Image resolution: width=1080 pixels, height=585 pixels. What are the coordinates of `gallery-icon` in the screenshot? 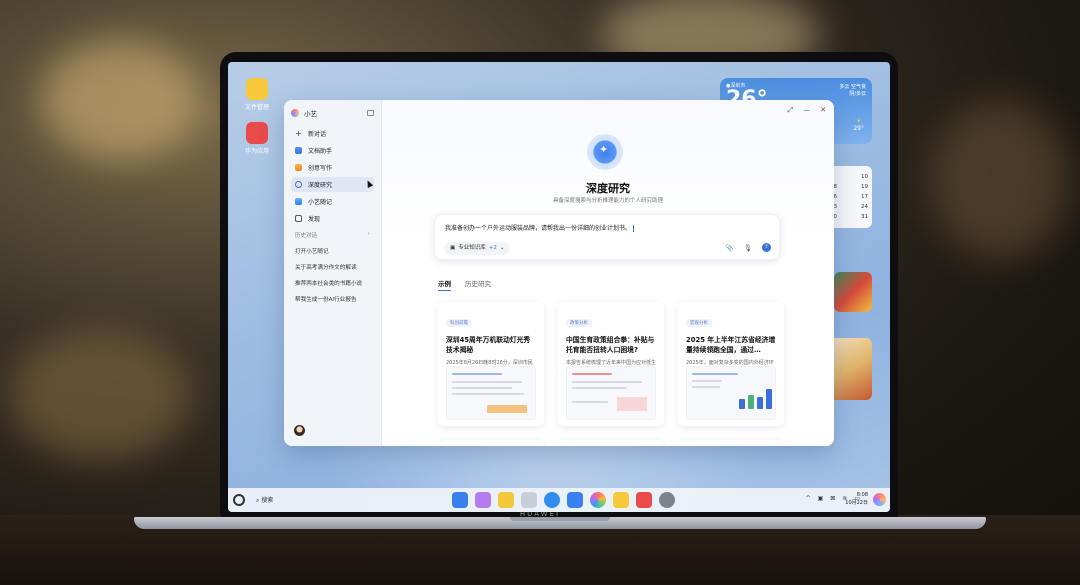 It's located at (483, 500).